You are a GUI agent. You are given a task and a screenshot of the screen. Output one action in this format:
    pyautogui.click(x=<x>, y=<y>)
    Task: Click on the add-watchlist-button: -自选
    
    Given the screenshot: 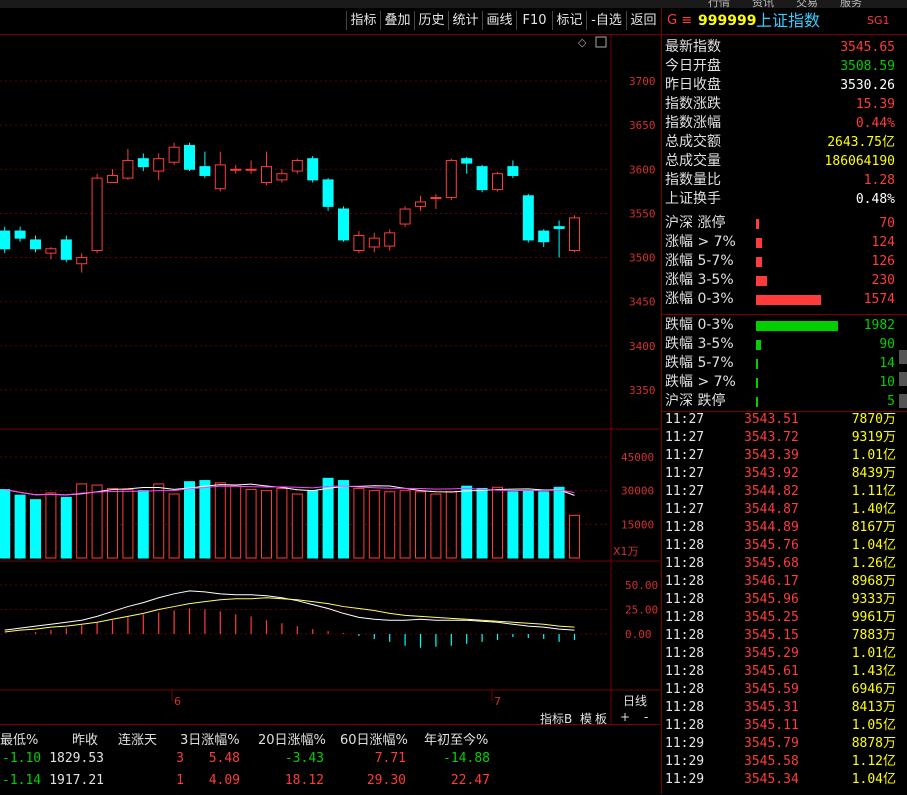 What is the action you would take?
    pyautogui.click(x=606, y=20)
    